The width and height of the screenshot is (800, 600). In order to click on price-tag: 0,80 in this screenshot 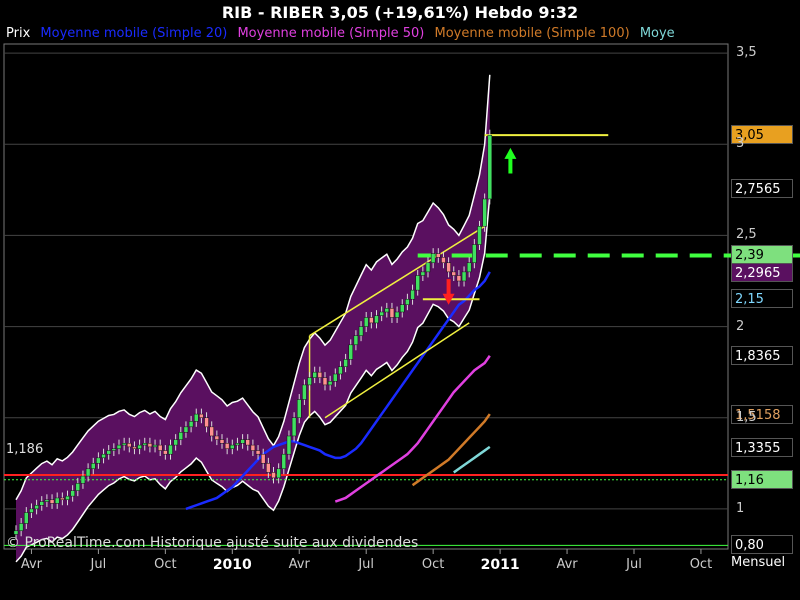, I will do `click(762, 545)`.